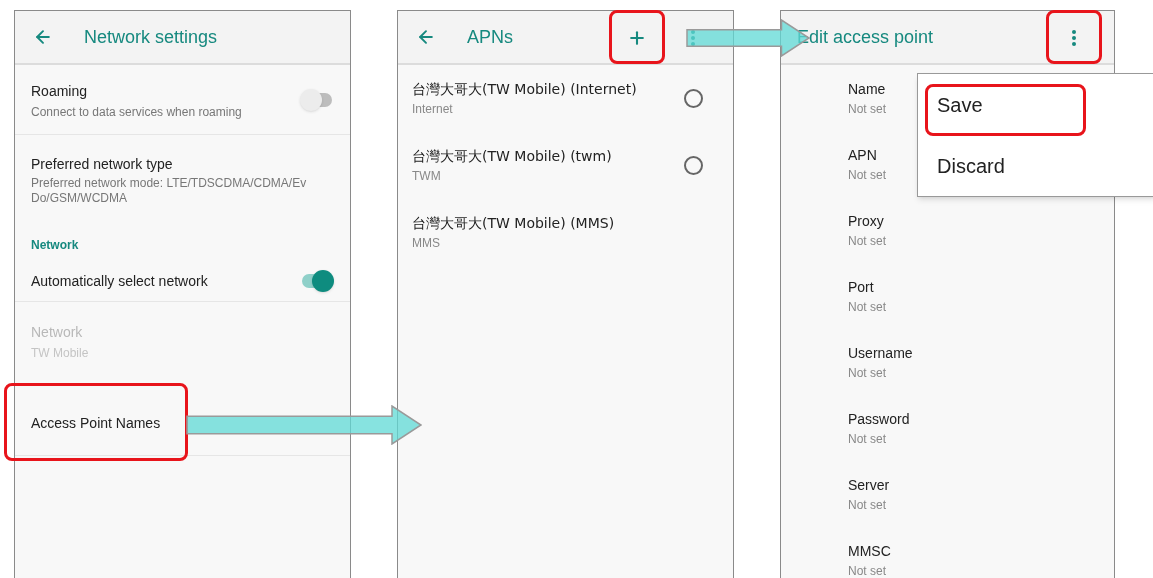 The height and width of the screenshot is (578, 1153). Describe the element at coordinates (865, 37) in the screenshot. I see `screen-title: Edit access point` at that location.